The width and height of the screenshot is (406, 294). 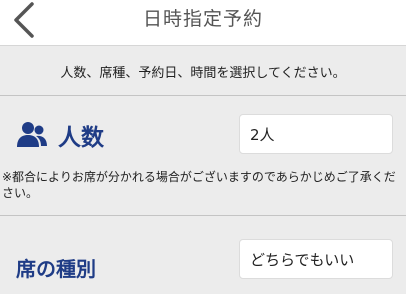 I want to click on seating-note: ※都合によりお席が分かれる場合がございますのであらかじめご了承ください。, so click(x=199, y=185).